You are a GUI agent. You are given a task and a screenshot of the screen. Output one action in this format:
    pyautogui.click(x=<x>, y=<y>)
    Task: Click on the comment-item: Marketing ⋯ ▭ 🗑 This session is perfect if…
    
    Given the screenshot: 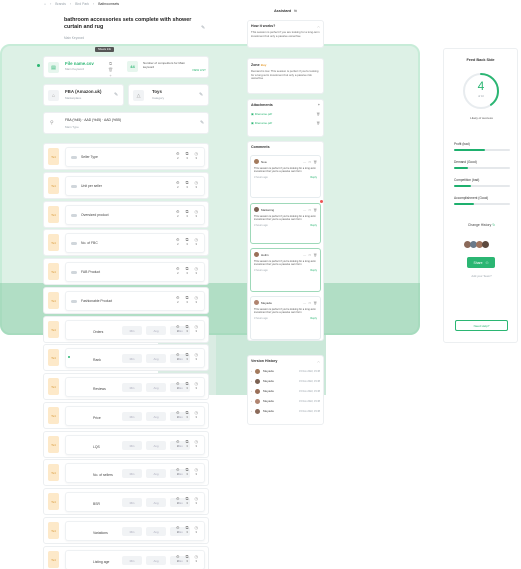 What is the action you would take?
    pyautogui.click(x=285, y=223)
    